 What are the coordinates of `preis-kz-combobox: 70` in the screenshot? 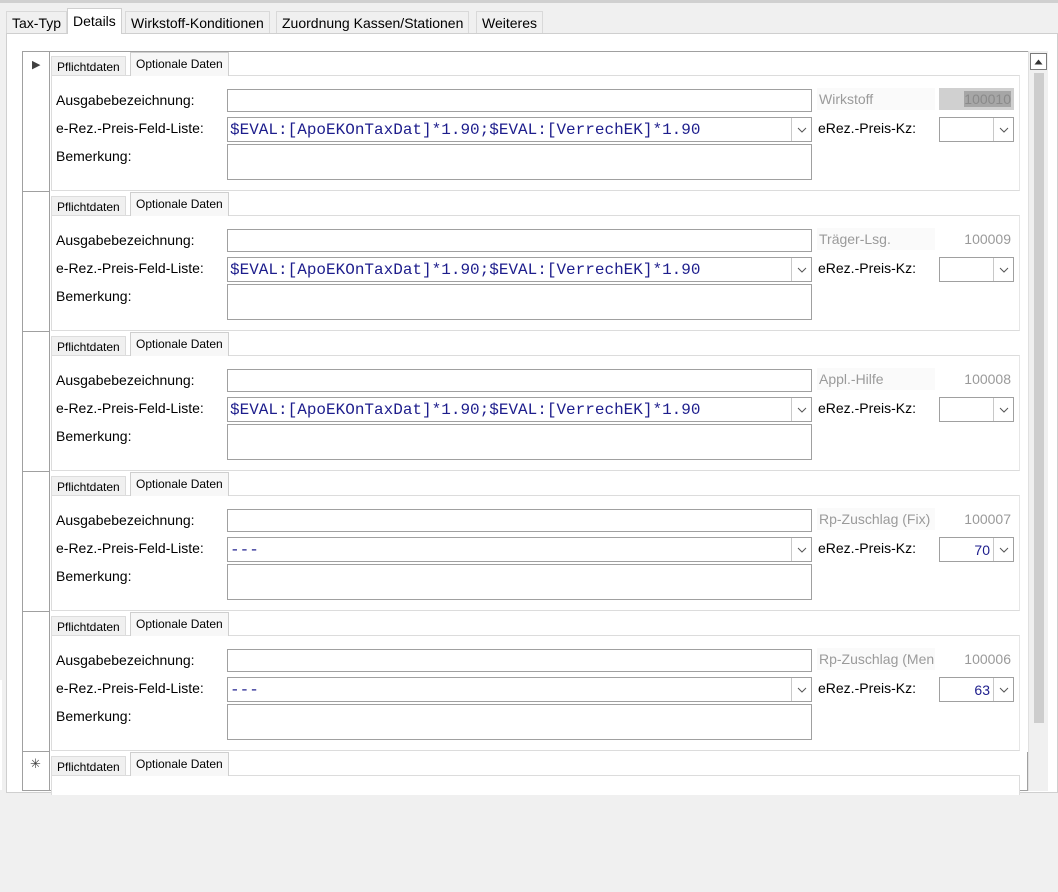 It's located at (976, 549).